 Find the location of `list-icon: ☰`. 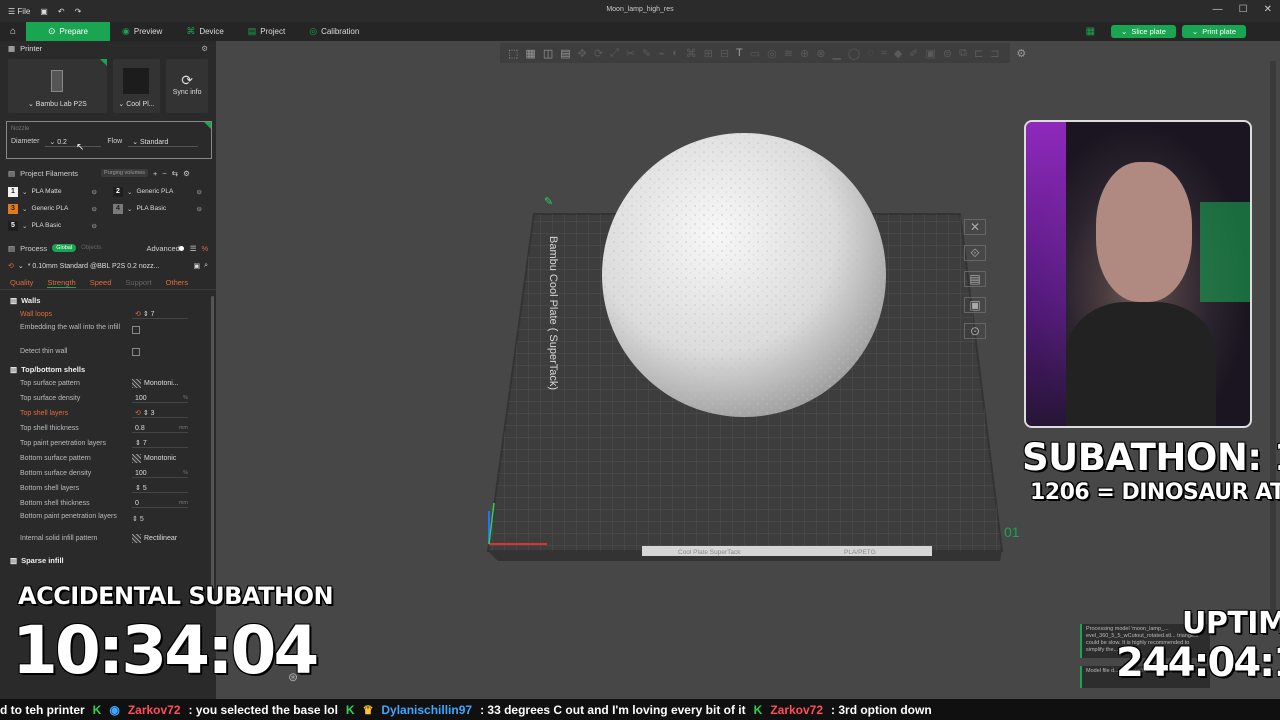

list-icon: ☰ is located at coordinates (193, 248).